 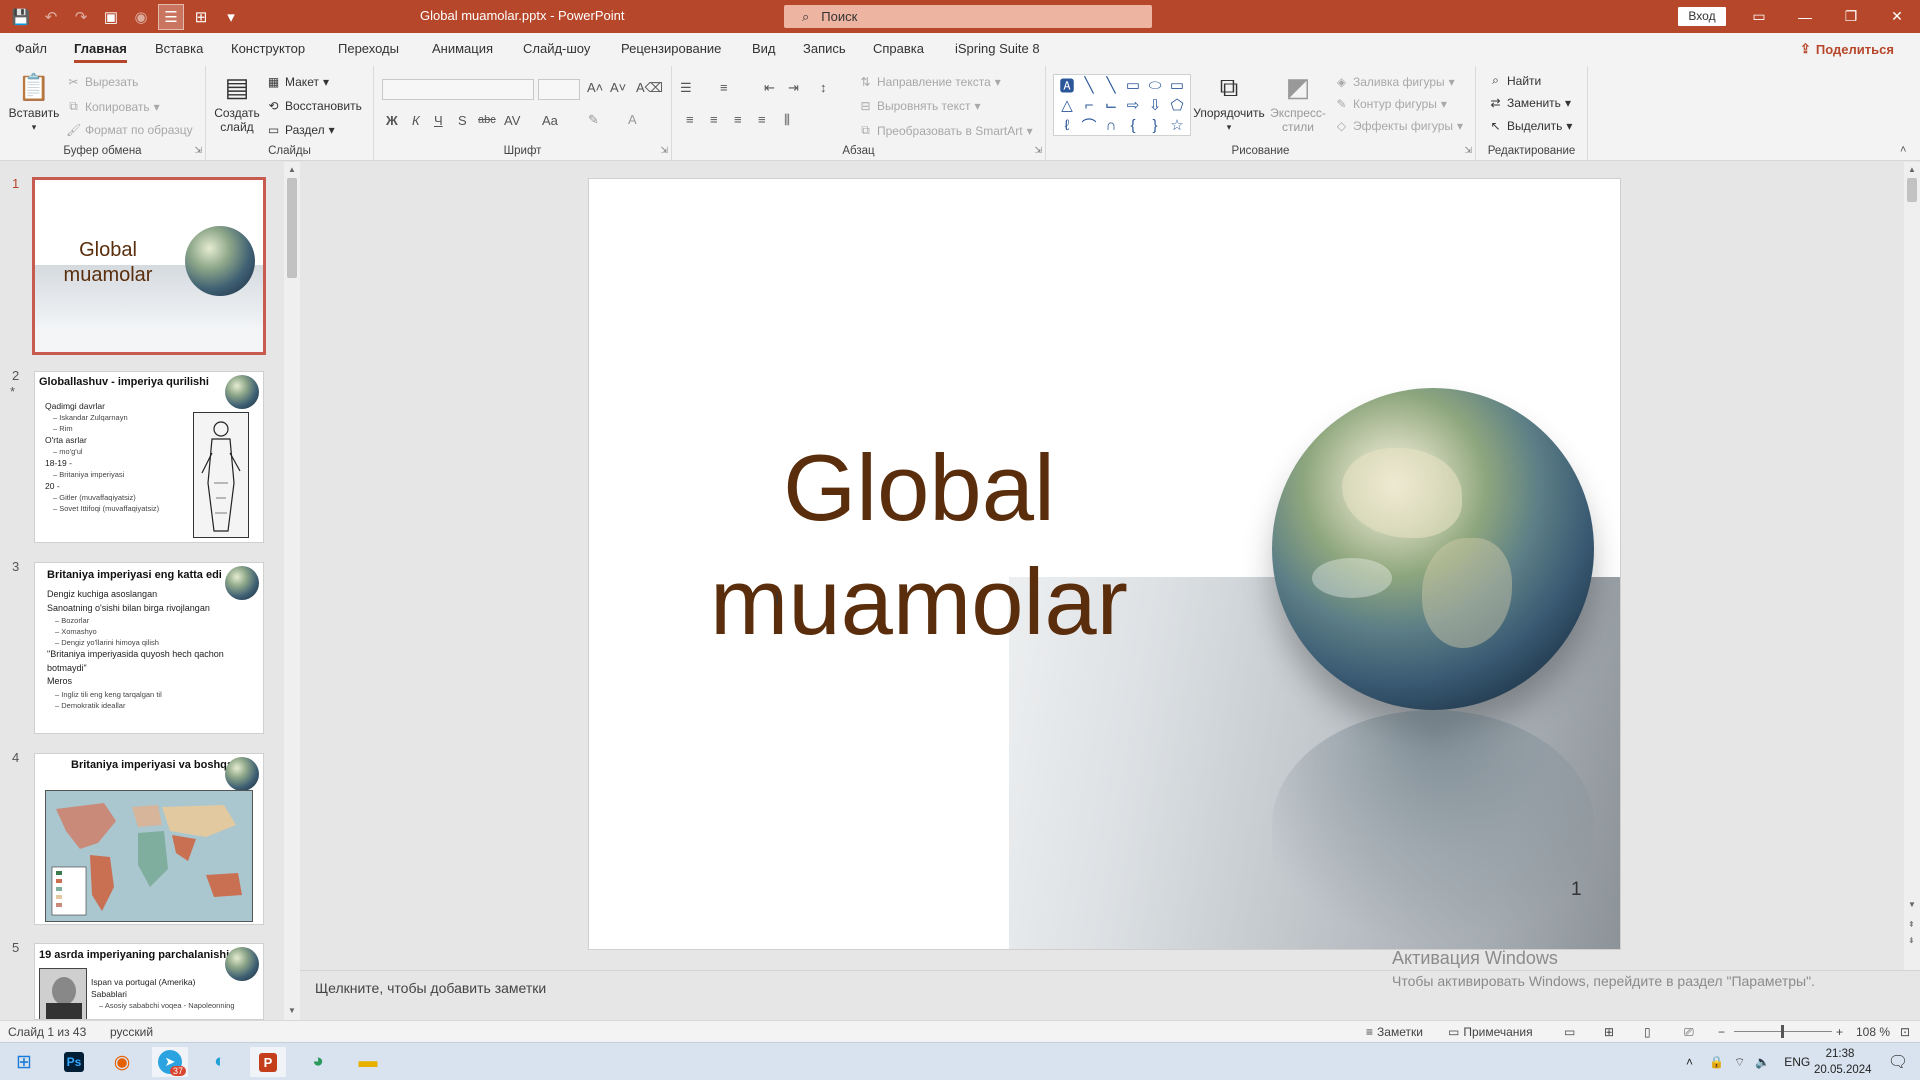 I want to click on copy-button: ⧉ Копировать ▾, so click(x=112, y=106).